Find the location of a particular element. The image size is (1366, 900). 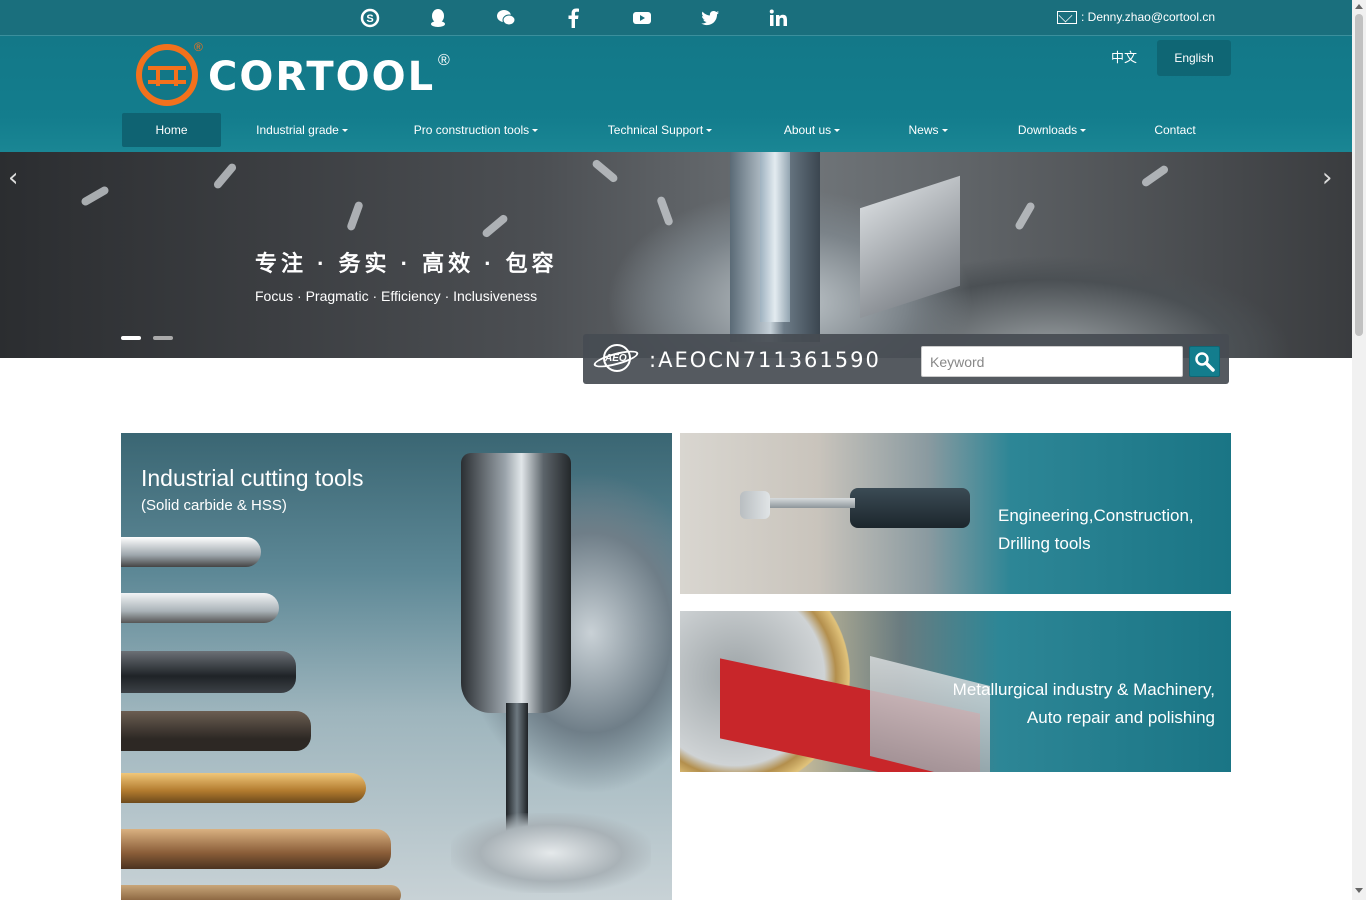

nav-item-pro-construction-tools: Pro construction tools is located at coordinates (476, 130).